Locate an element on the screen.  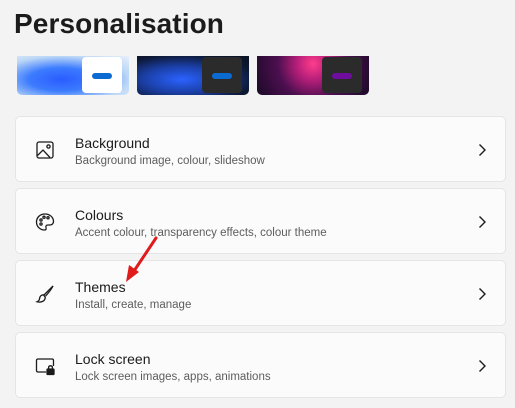
theme-thumbnails is located at coordinates (197, 75).